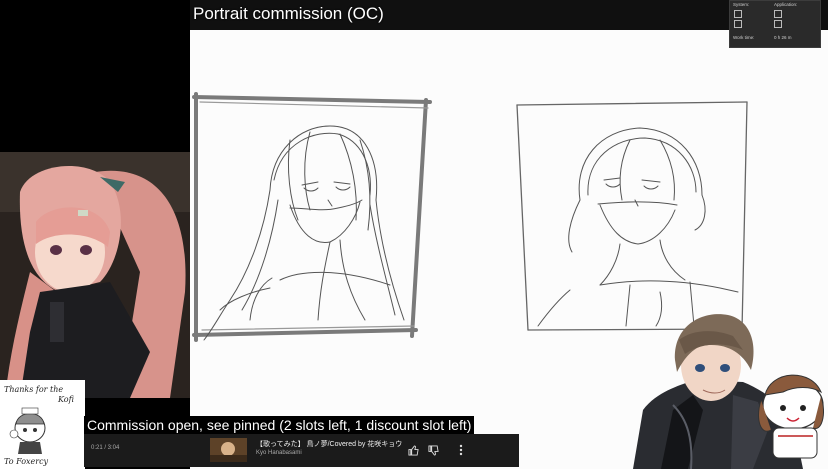 The width and height of the screenshot is (828, 469). Describe the element at coordinates (778, 14) in the screenshot. I see `application-icon` at that location.